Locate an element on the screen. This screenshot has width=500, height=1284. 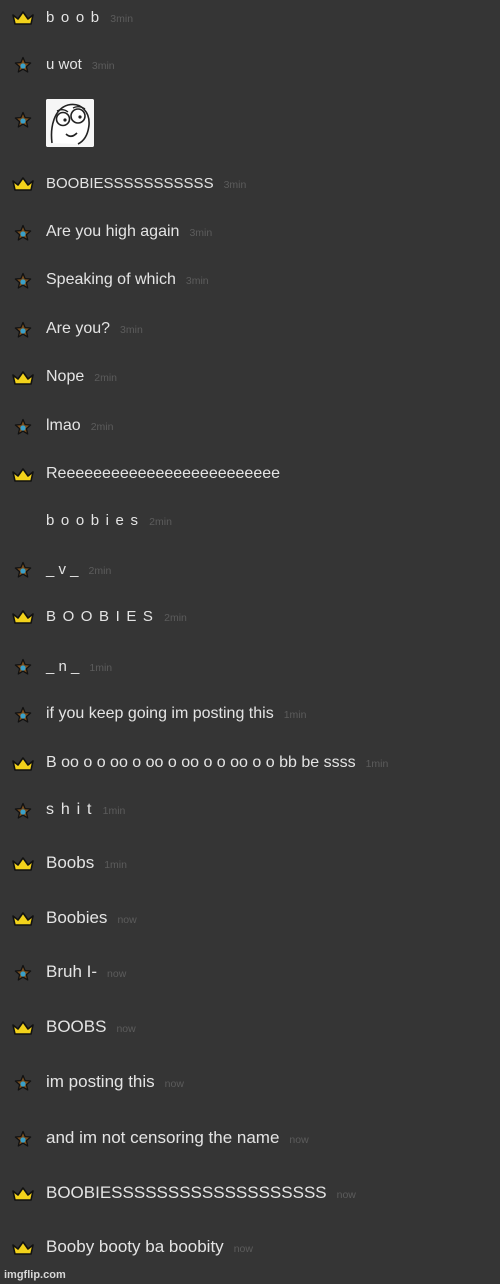
message-text: Are you high again is located at coordinates (113, 232).